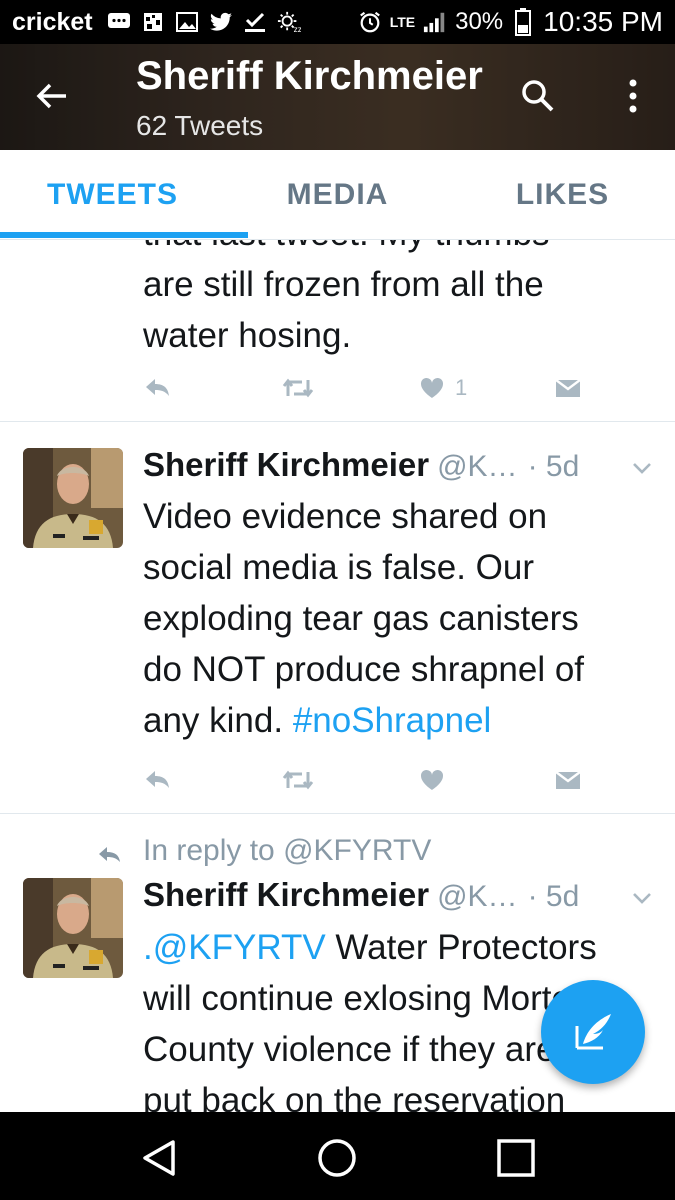  Describe the element at coordinates (393, 249) in the screenshot. I see `tweet-line: that last tweet. My thumbs` at that location.